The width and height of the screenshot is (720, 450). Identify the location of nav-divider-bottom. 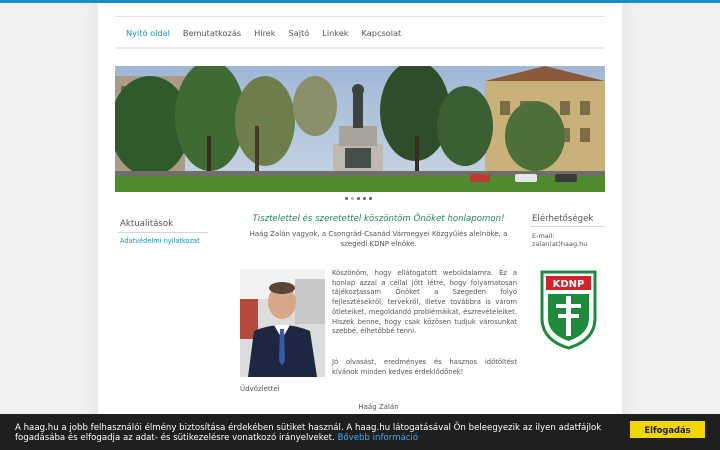
(360, 48).